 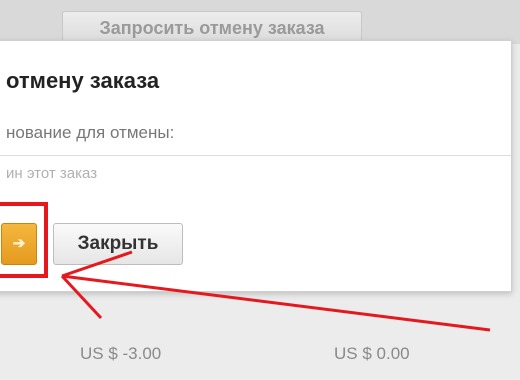 I want to click on price-refund: US $ -3.00, so click(x=121, y=353).